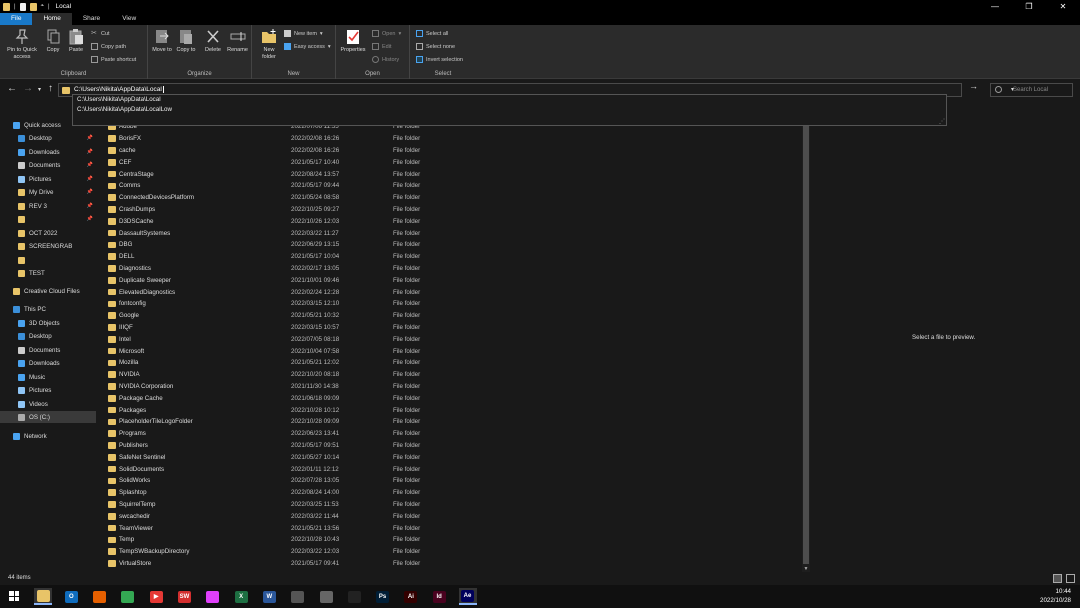 The height and width of the screenshot is (608, 1080). What do you see at coordinates (12, 88) in the screenshot?
I see `back-arrow-icon: ←` at bounding box center [12, 88].